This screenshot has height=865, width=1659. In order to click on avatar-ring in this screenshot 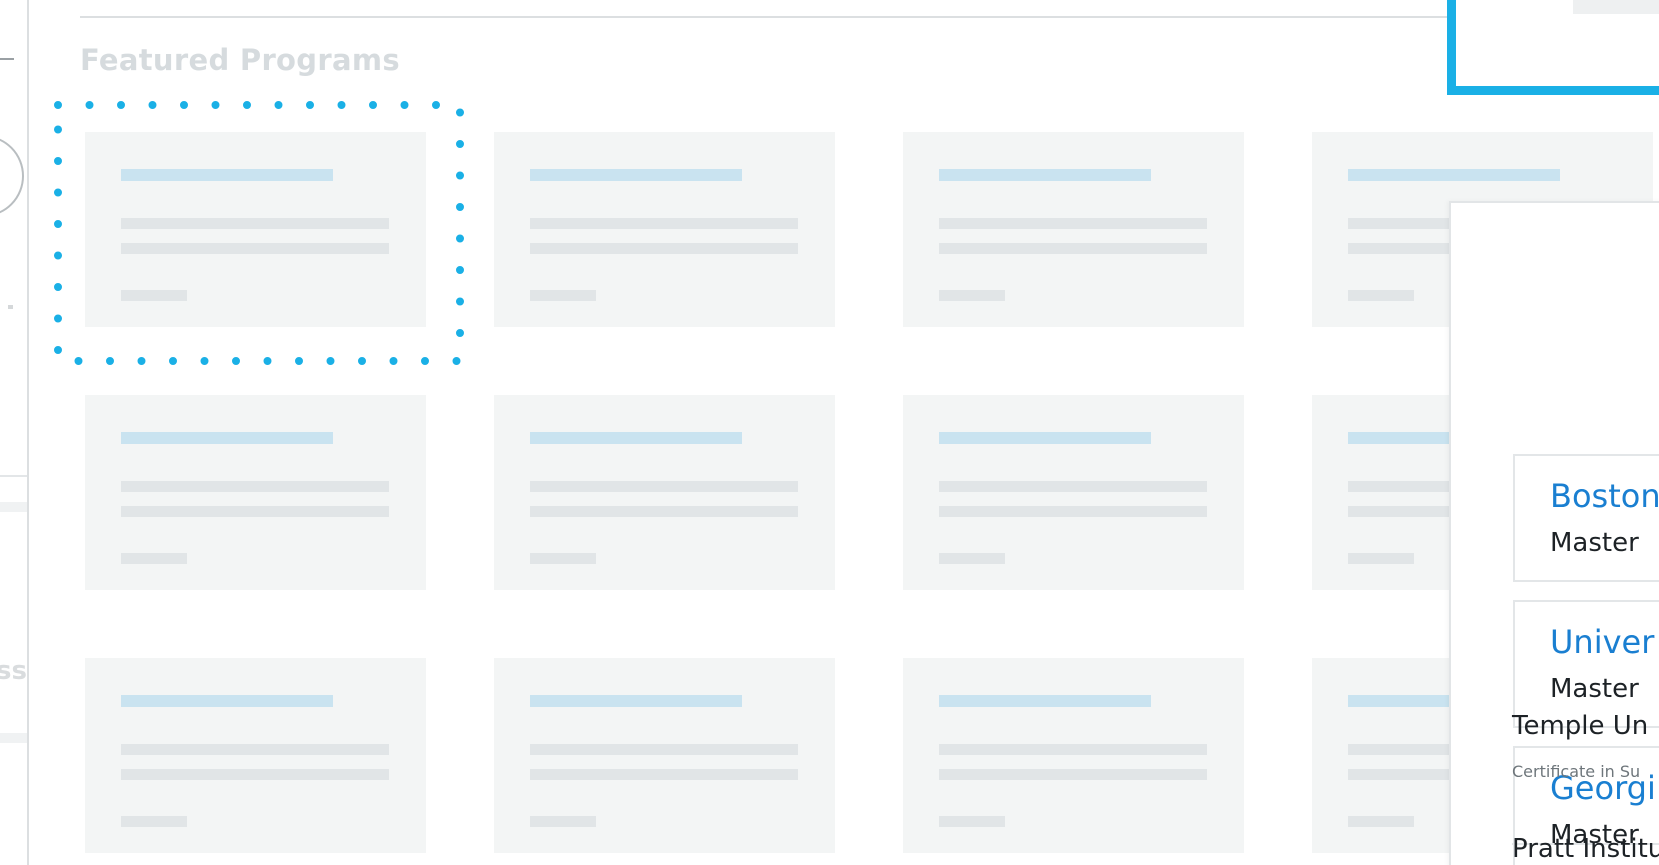, I will do `click(12, 176)`.